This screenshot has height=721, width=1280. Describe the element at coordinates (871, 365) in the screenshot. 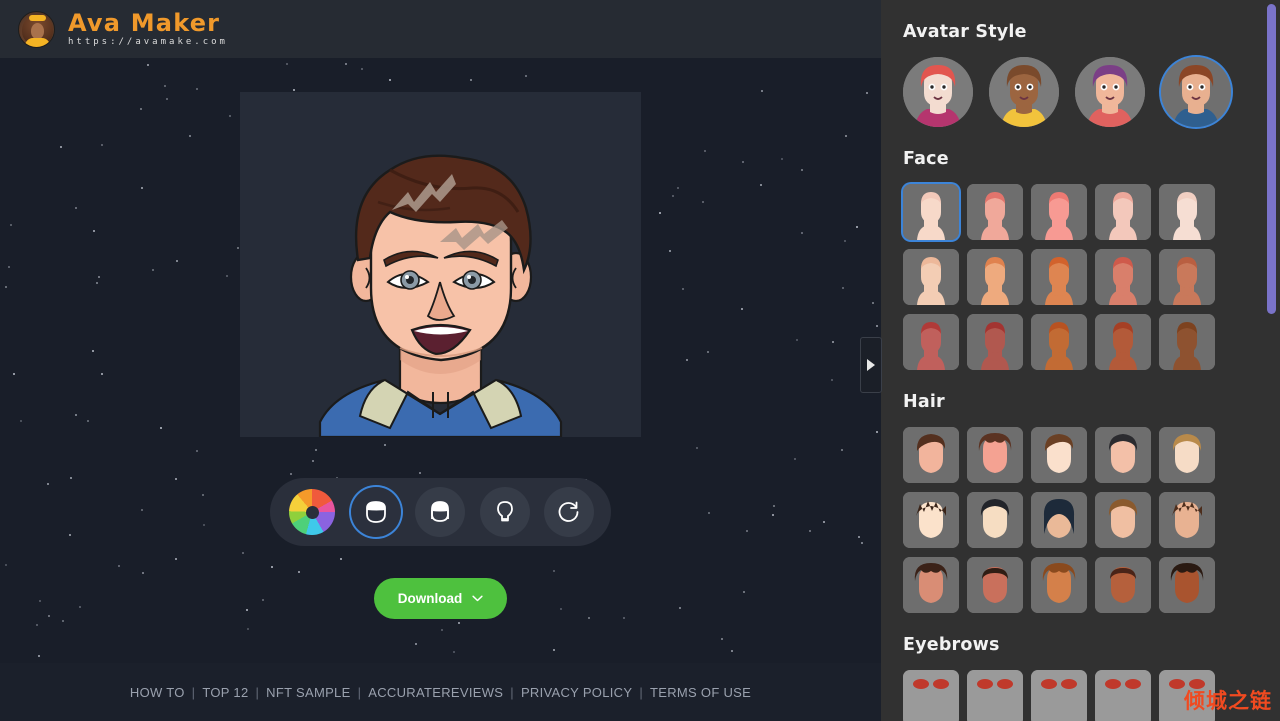

I see `panel-collapse-toggle` at that location.